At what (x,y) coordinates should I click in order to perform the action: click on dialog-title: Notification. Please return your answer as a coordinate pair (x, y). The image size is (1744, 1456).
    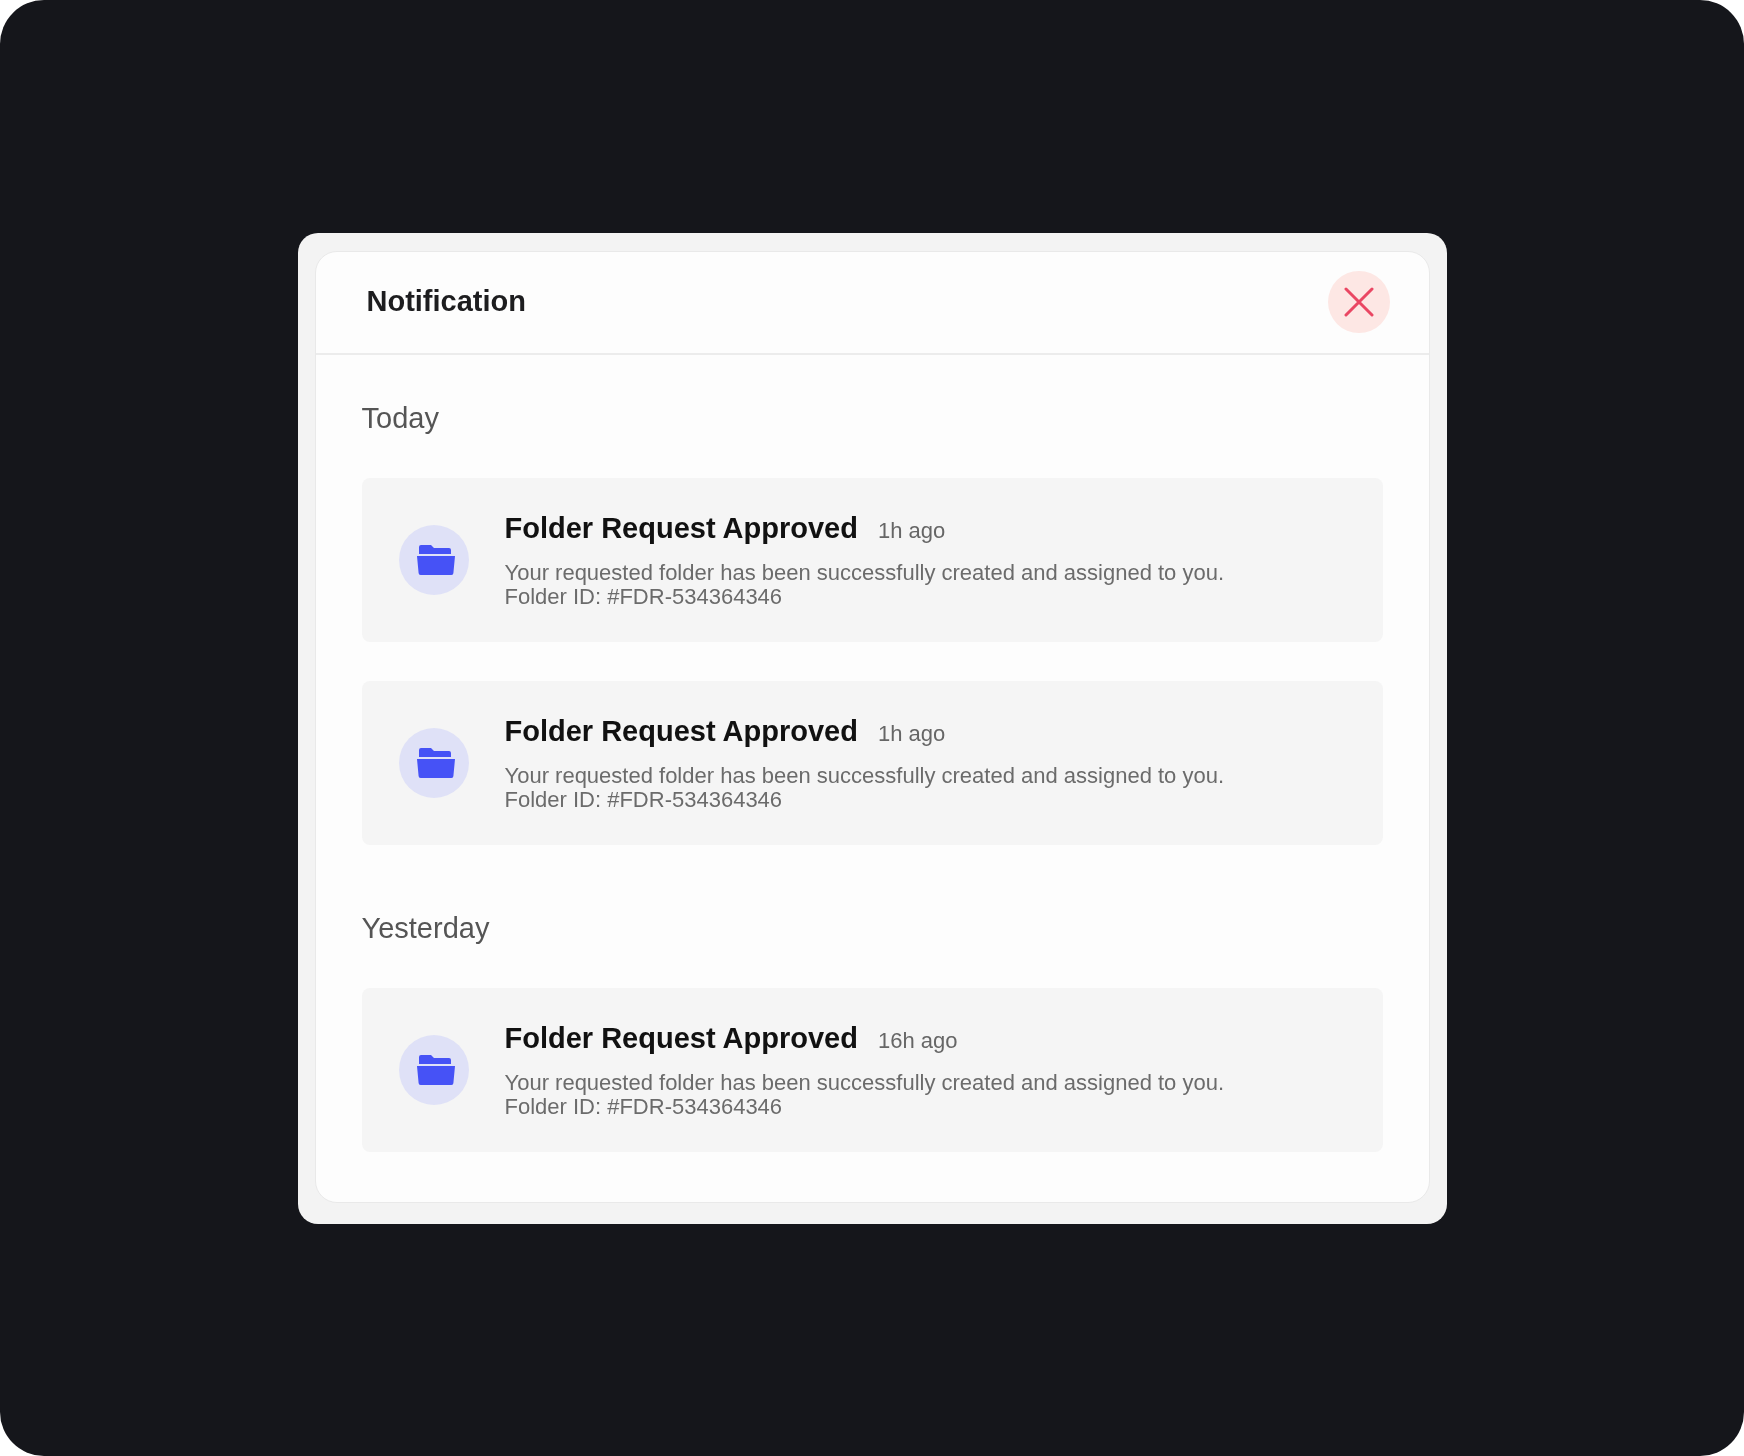
    Looking at the image, I should click on (446, 302).